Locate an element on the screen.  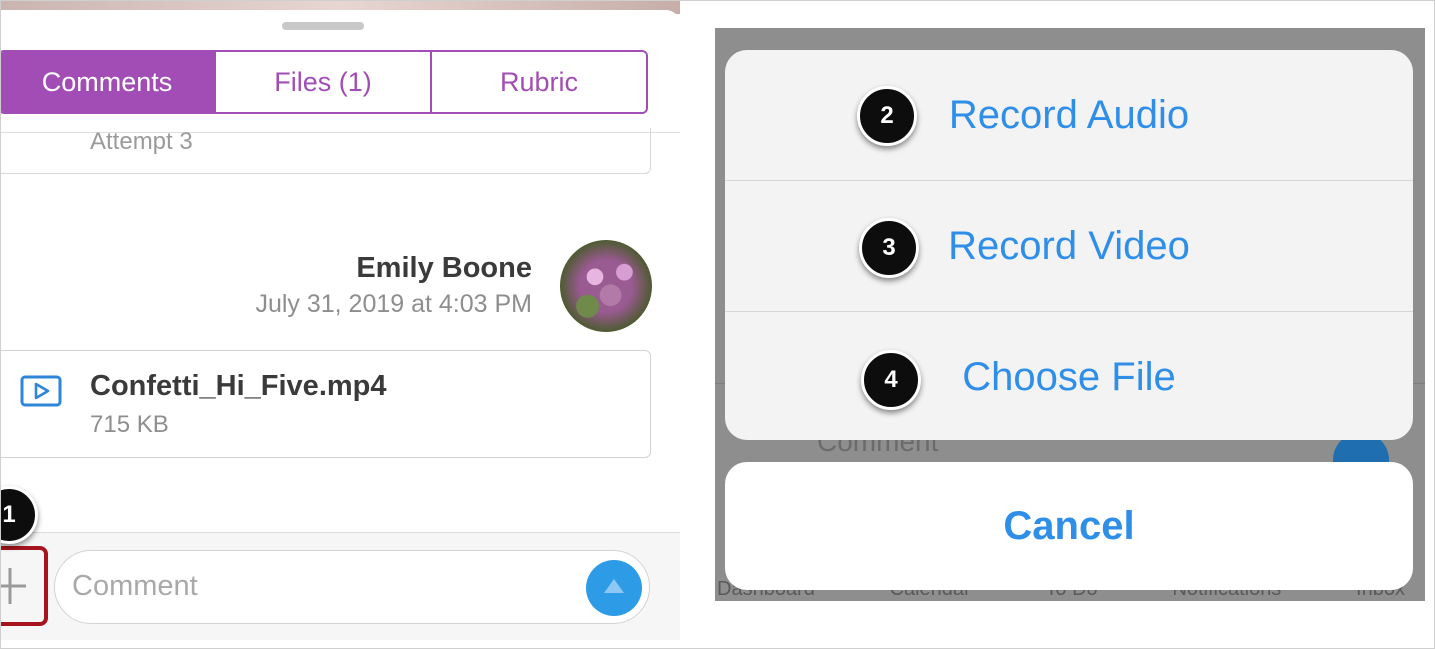
video-file-icon is located at coordinates (41, 391).